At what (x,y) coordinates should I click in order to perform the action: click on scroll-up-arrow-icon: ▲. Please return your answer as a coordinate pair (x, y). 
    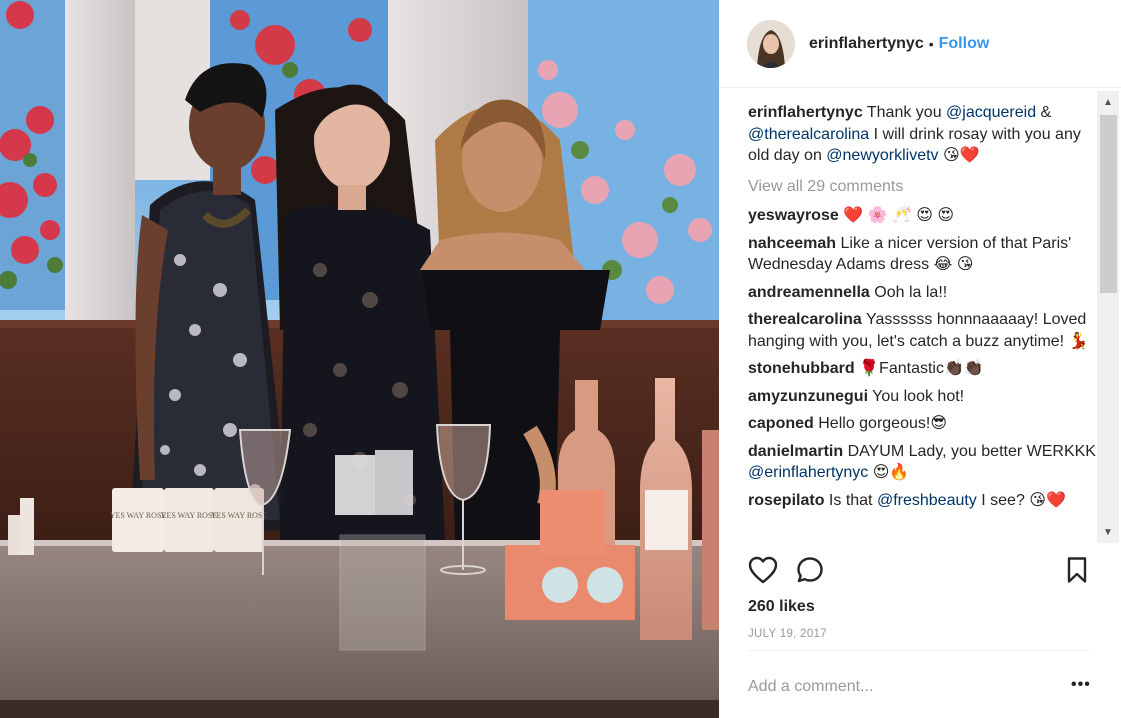
    Looking at the image, I should click on (1108, 102).